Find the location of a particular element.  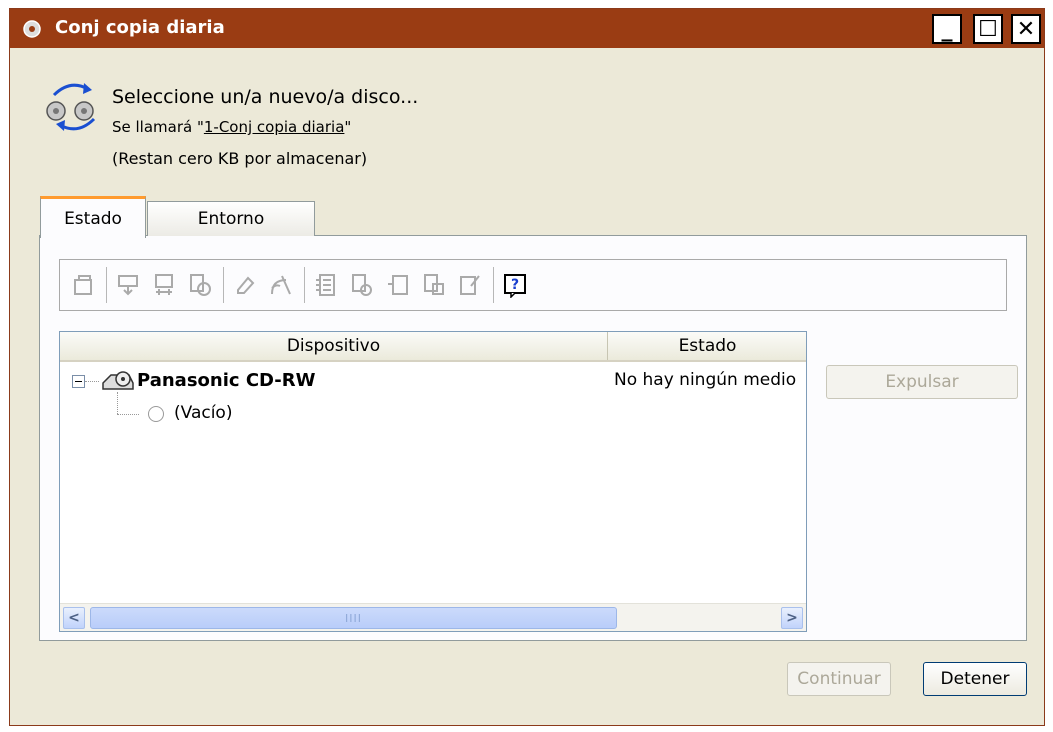

collapse-toggle is located at coordinates (78, 381).